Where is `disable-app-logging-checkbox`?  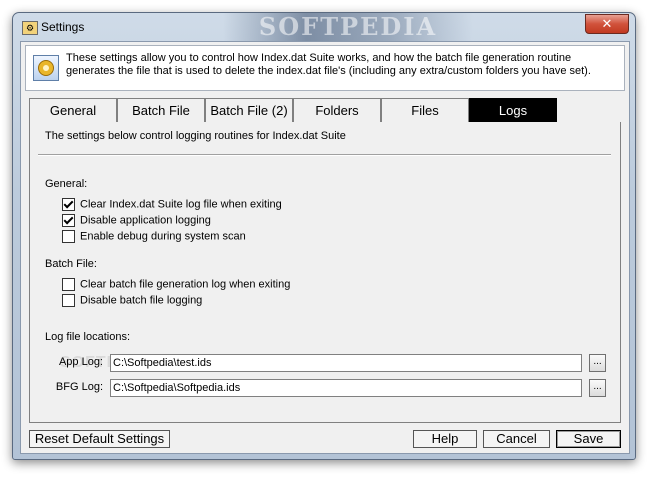
disable-app-logging-checkbox is located at coordinates (68, 220).